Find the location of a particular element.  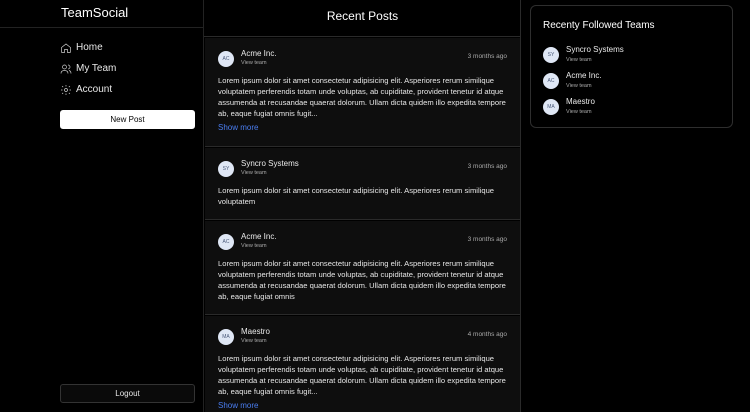

post-author: Syncro Systems is located at coordinates (270, 163).